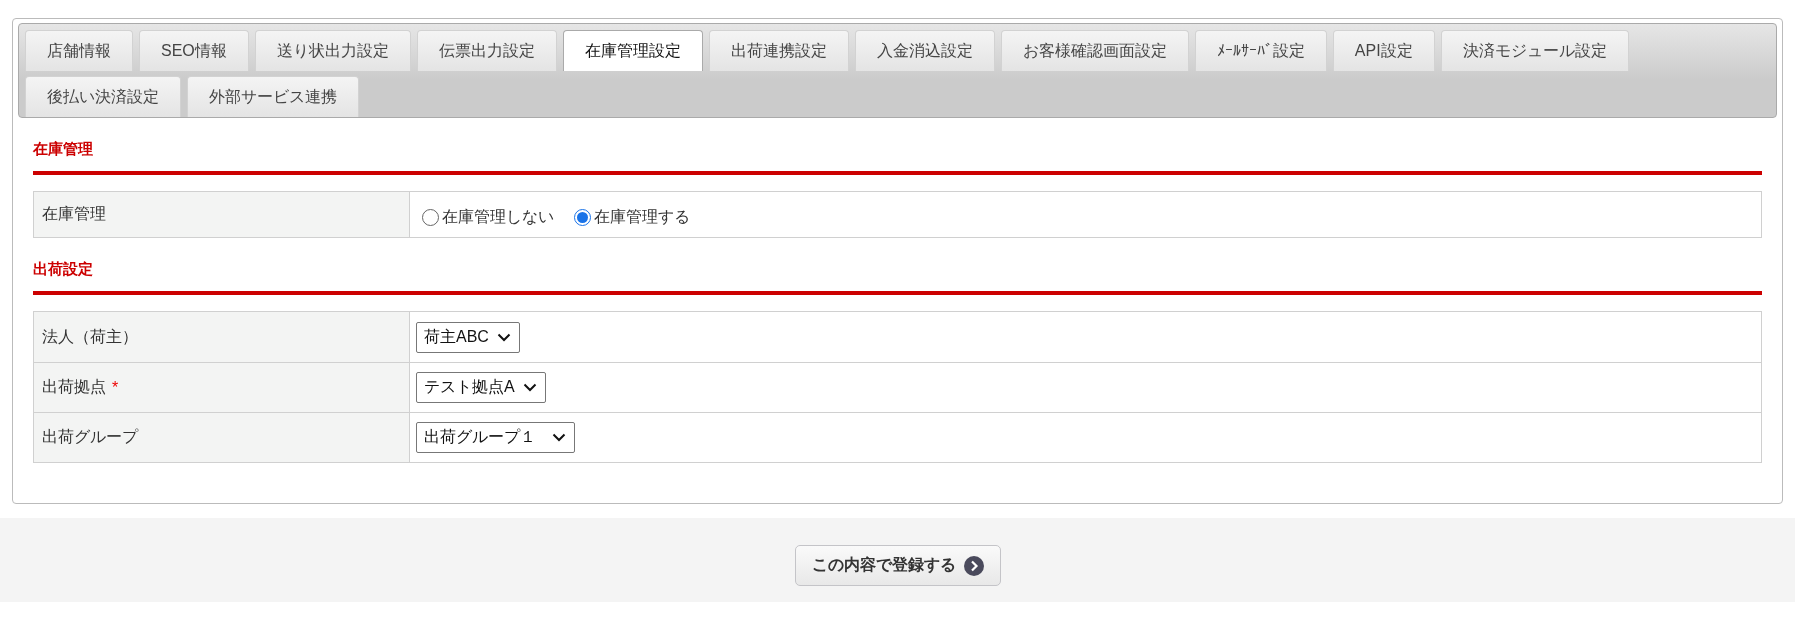 Image resolution: width=1795 pixels, height=636 pixels. Describe the element at coordinates (1383, 50) in the screenshot. I see `tab: API設定` at that location.